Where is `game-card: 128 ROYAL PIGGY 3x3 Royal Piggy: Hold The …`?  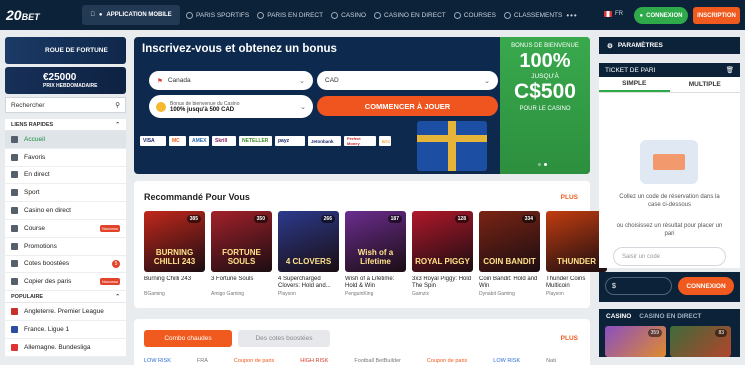
game-card: 128 ROYAL PIGGY 3x3 Royal Piggy: Hold The … is located at coordinates (442, 254).